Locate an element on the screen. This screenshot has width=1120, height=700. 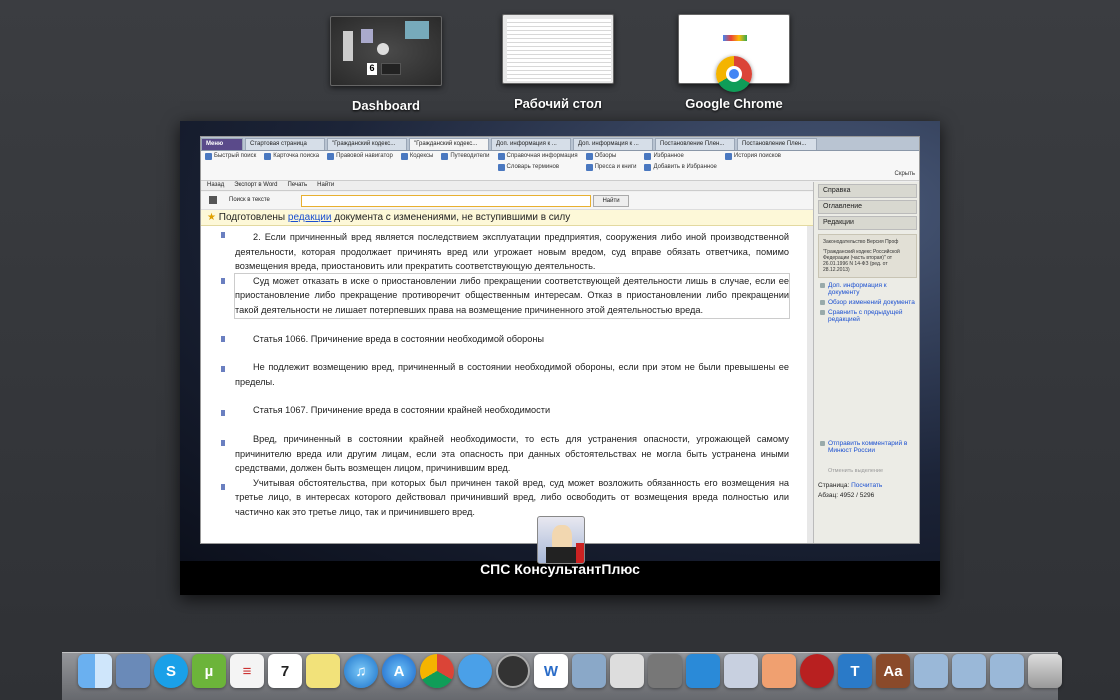
folder-icon is located at coordinates (931, 671).